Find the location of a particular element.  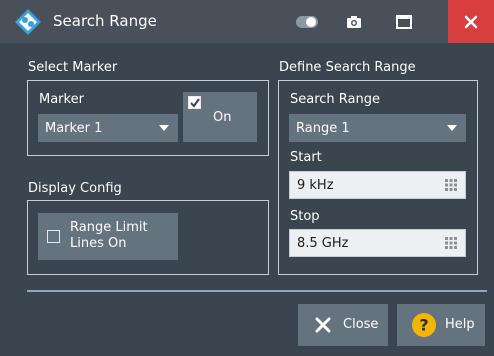

start-label: Start is located at coordinates (306, 157).